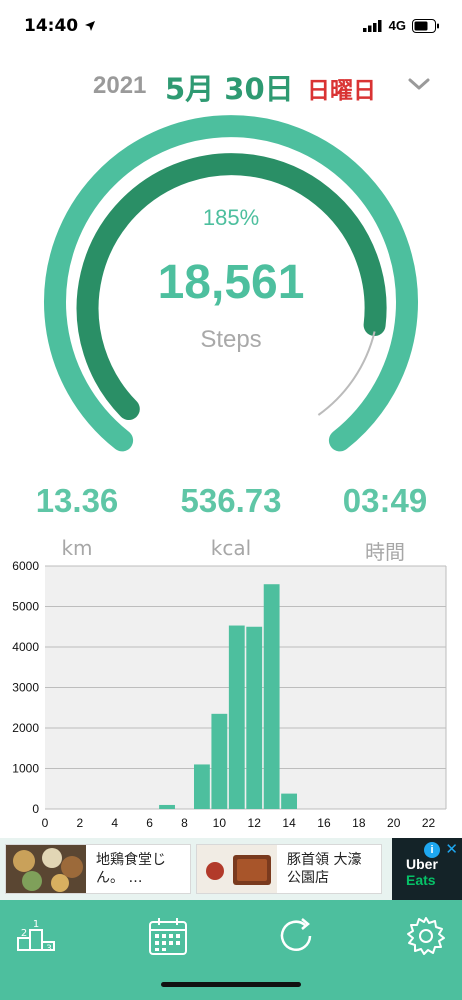 The height and width of the screenshot is (1000, 462). What do you see at coordinates (426, 936) in the screenshot?
I see `settings-icon` at bounding box center [426, 936].